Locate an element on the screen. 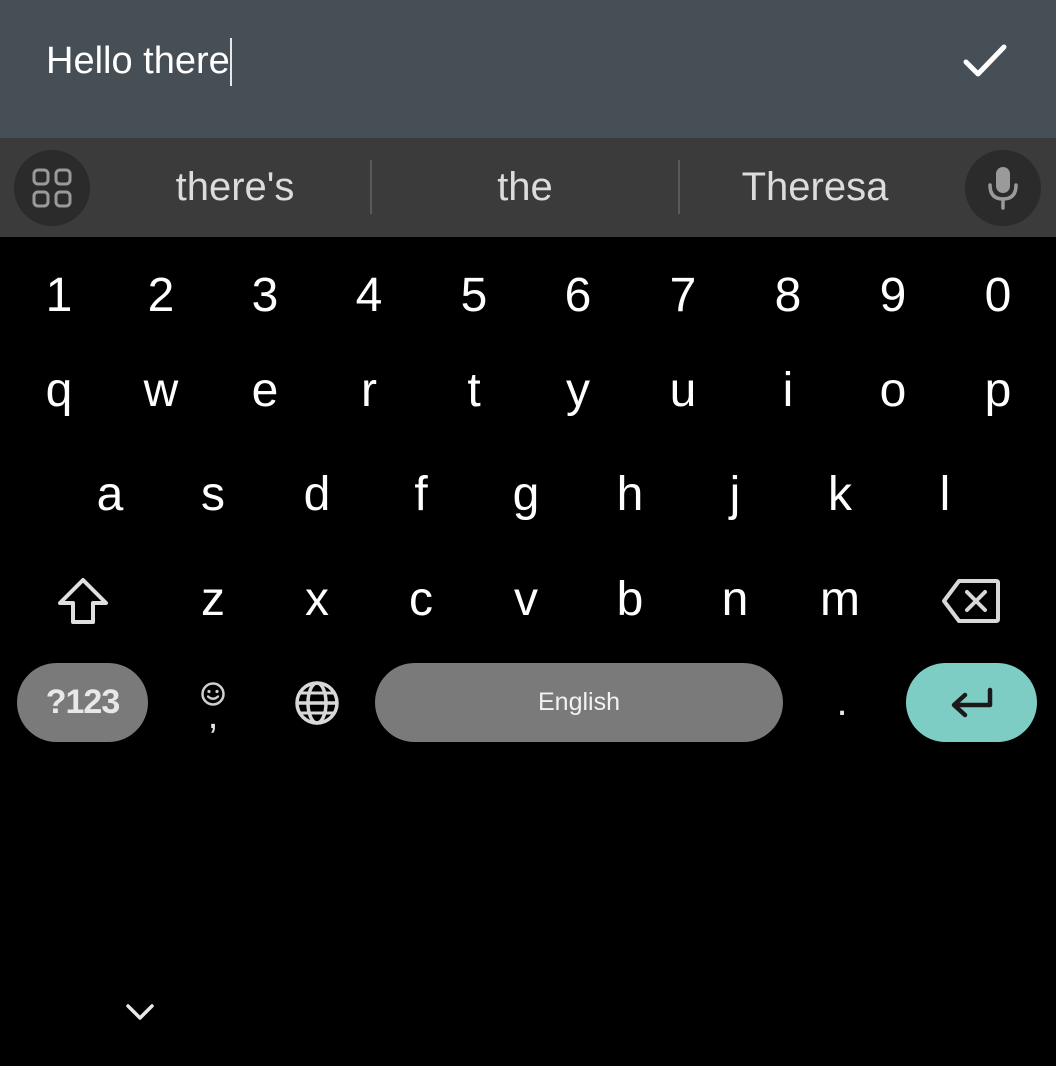 This screenshot has height=1066, width=1056. voice-input-button is located at coordinates (1003, 188).